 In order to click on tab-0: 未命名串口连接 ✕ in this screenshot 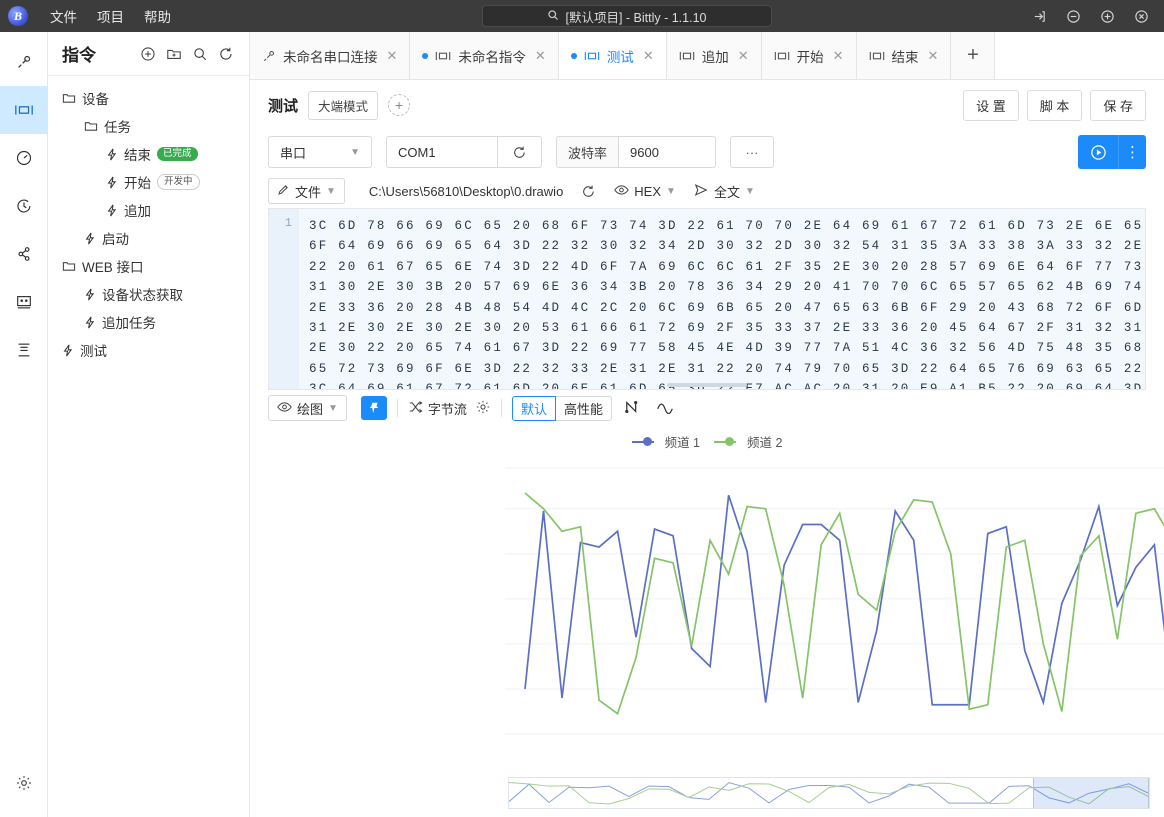, I will do `click(330, 55)`.